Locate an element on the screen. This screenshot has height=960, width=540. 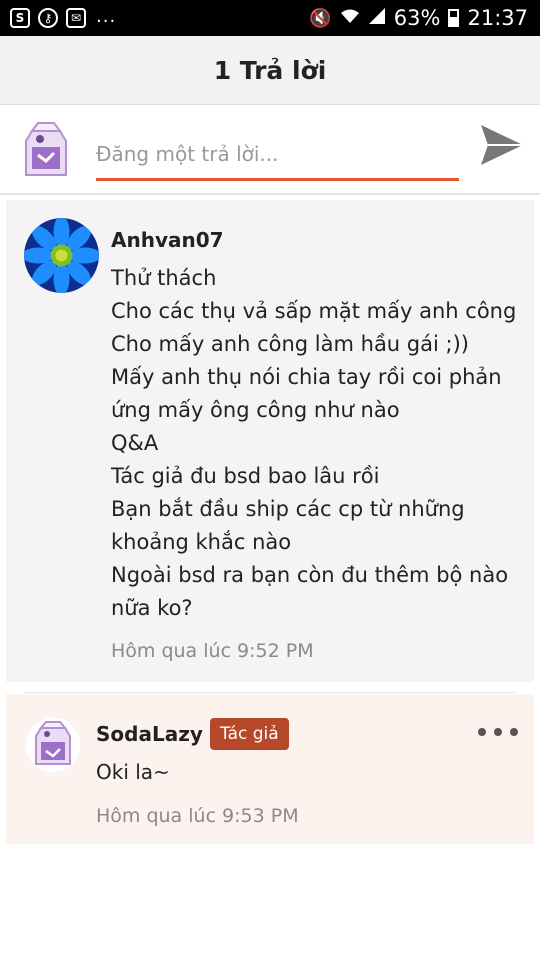
page-title: 1 Trả lời is located at coordinates (270, 70).